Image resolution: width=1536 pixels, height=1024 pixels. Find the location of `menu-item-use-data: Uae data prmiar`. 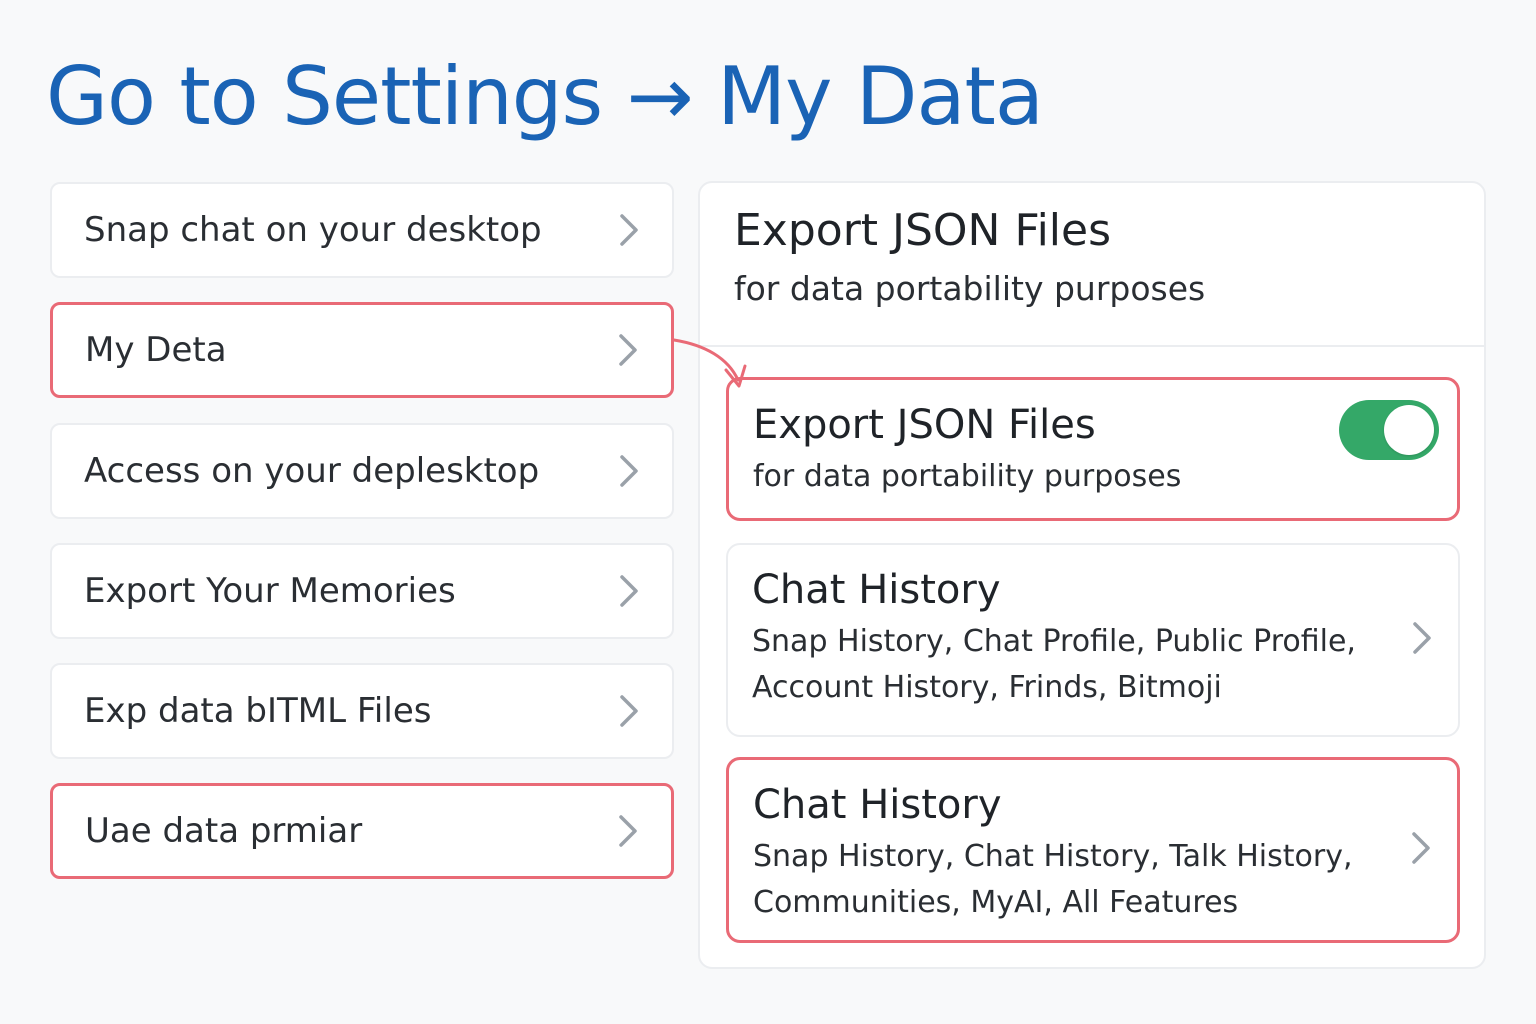

menu-item-use-data: Uae data prmiar is located at coordinates (362, 831).